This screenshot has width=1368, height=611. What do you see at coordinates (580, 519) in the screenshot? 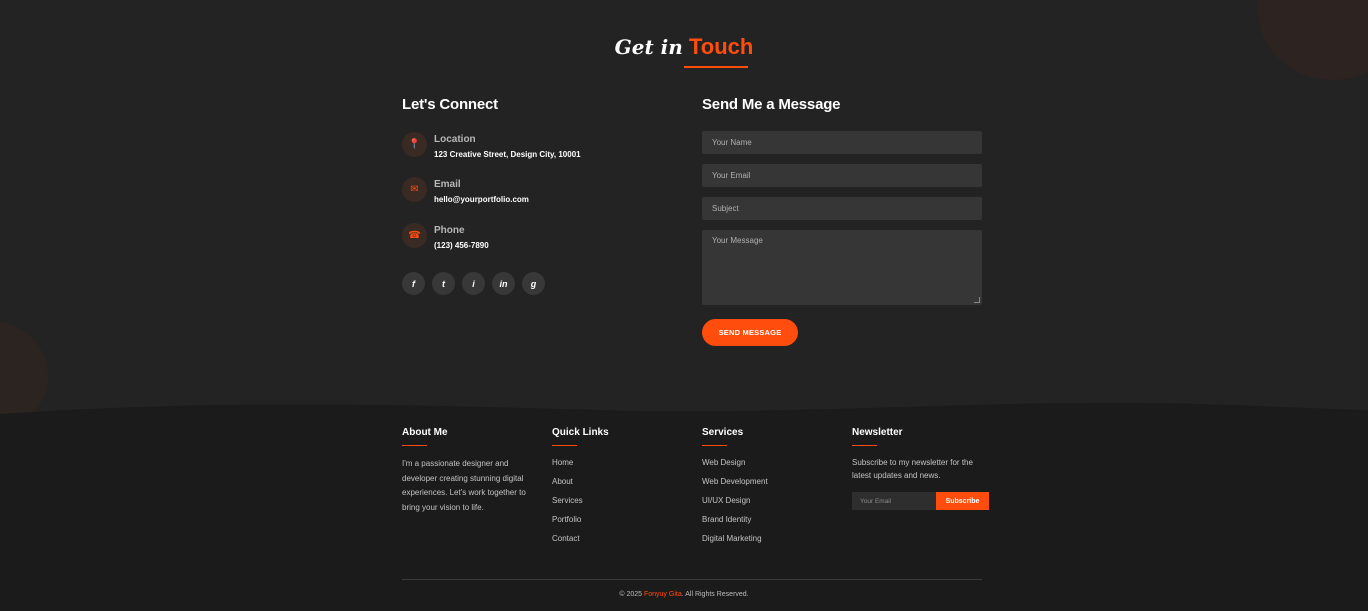
I see `footer-link-portfolio: Portfolio` at bounding box center [580, 519].